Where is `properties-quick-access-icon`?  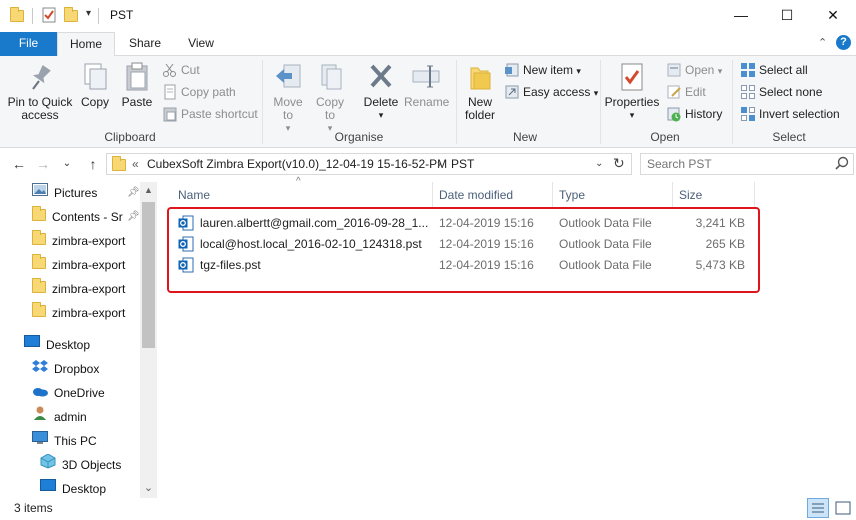 properties-quick-access-icon is located at coordinates (49, 15).